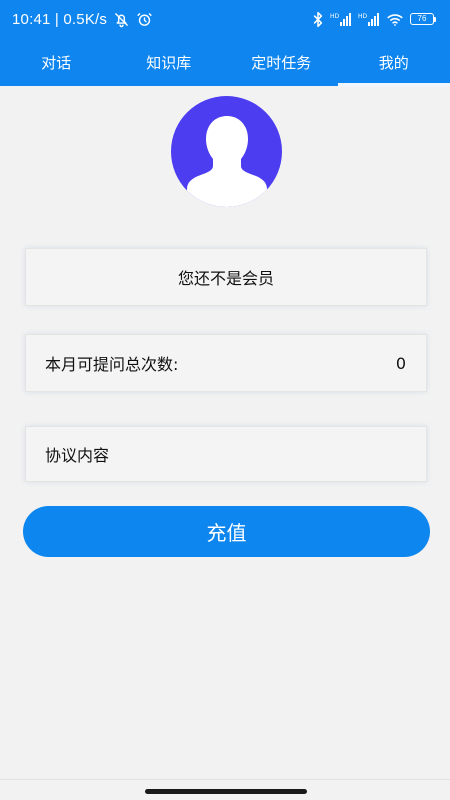 This screenshot has height=800, width=450. Describe the element at coordinates (121, 19) in the screenshot. I see `notifications-off-icon` at that location.